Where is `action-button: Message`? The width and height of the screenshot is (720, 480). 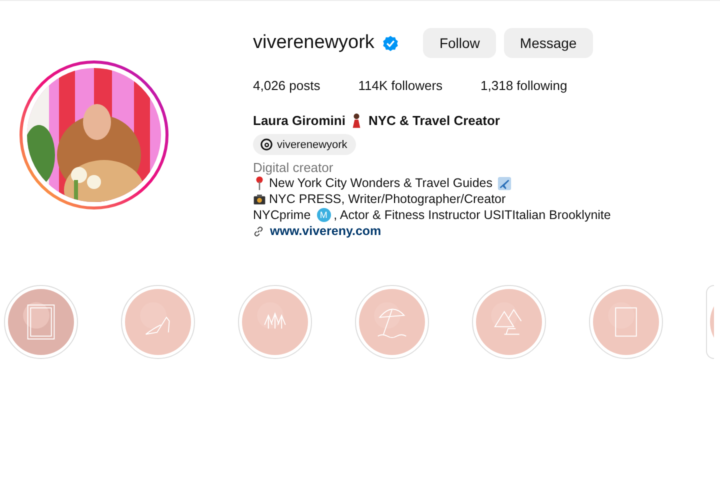 action-button: Message is located at coordinates (548, 43).